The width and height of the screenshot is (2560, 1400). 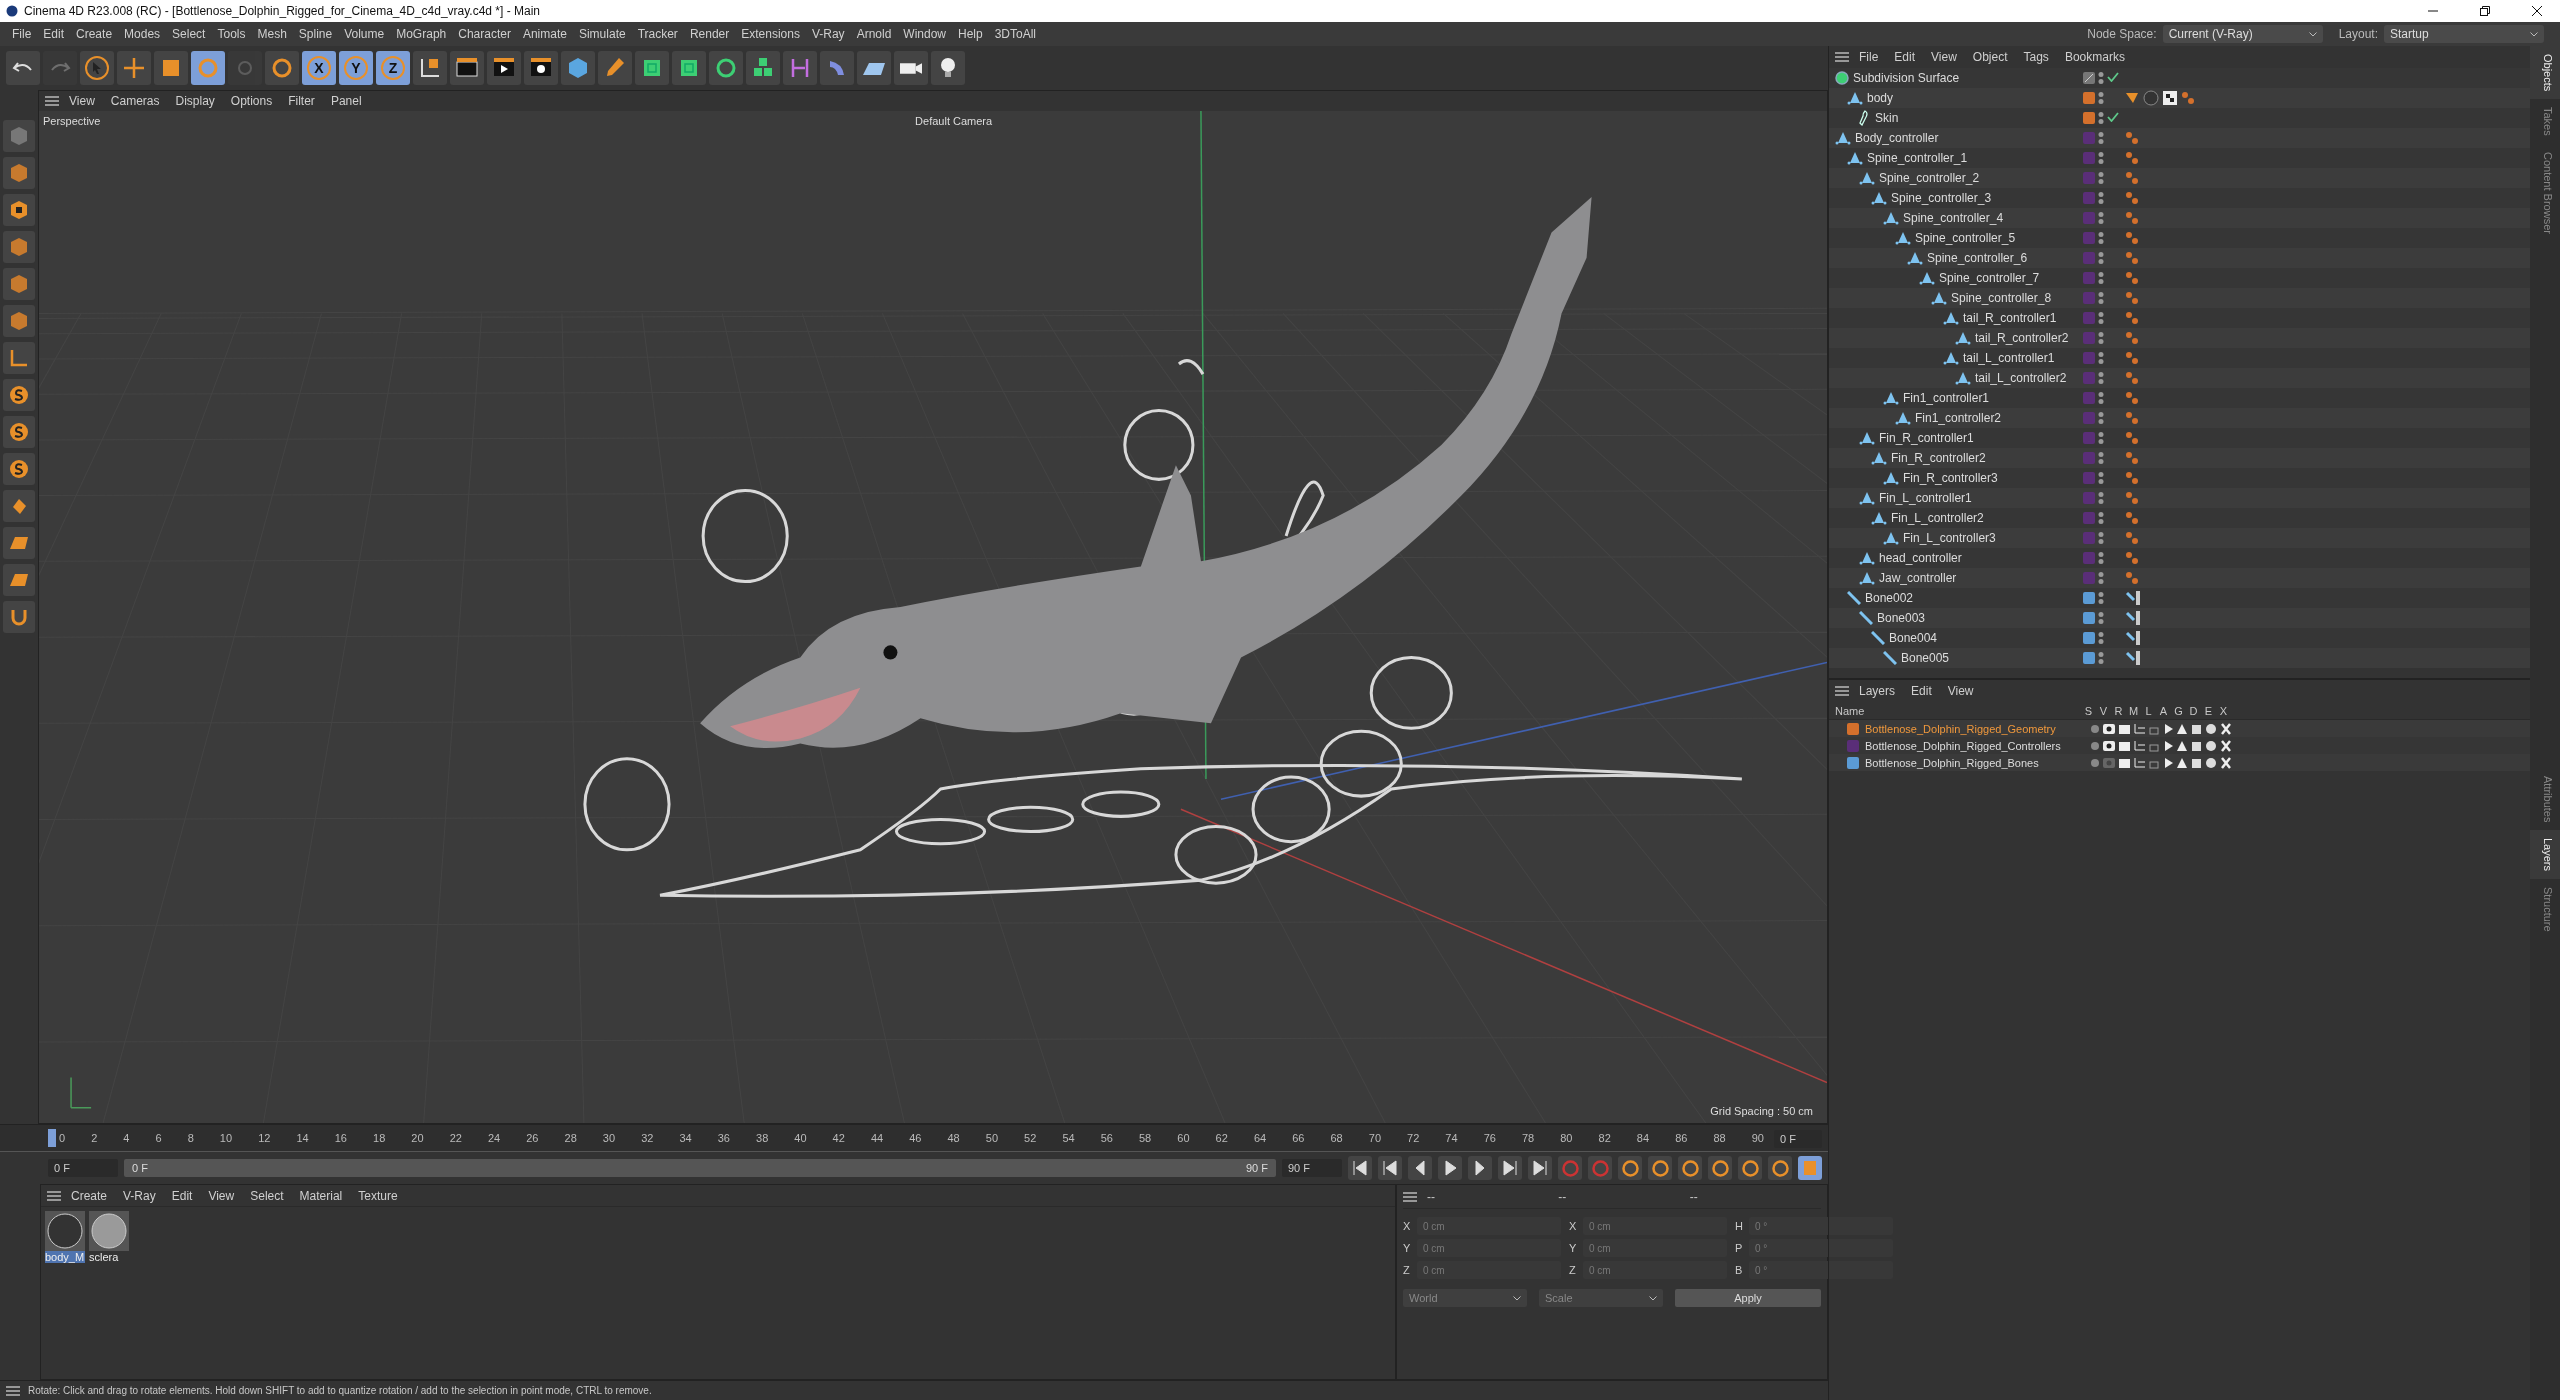 I want to click on menu-item: V-Ray, so click(x=828, y=34).